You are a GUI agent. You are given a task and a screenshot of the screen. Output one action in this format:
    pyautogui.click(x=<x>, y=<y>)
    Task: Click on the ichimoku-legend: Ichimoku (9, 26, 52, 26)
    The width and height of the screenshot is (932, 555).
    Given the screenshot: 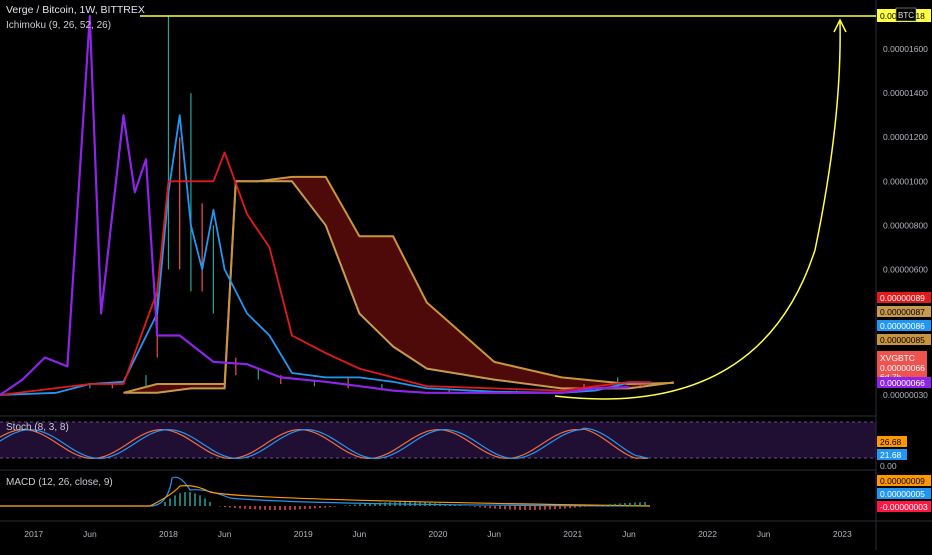 What is the action you would take?
    pyautogui.click(x=58, y=25)
    